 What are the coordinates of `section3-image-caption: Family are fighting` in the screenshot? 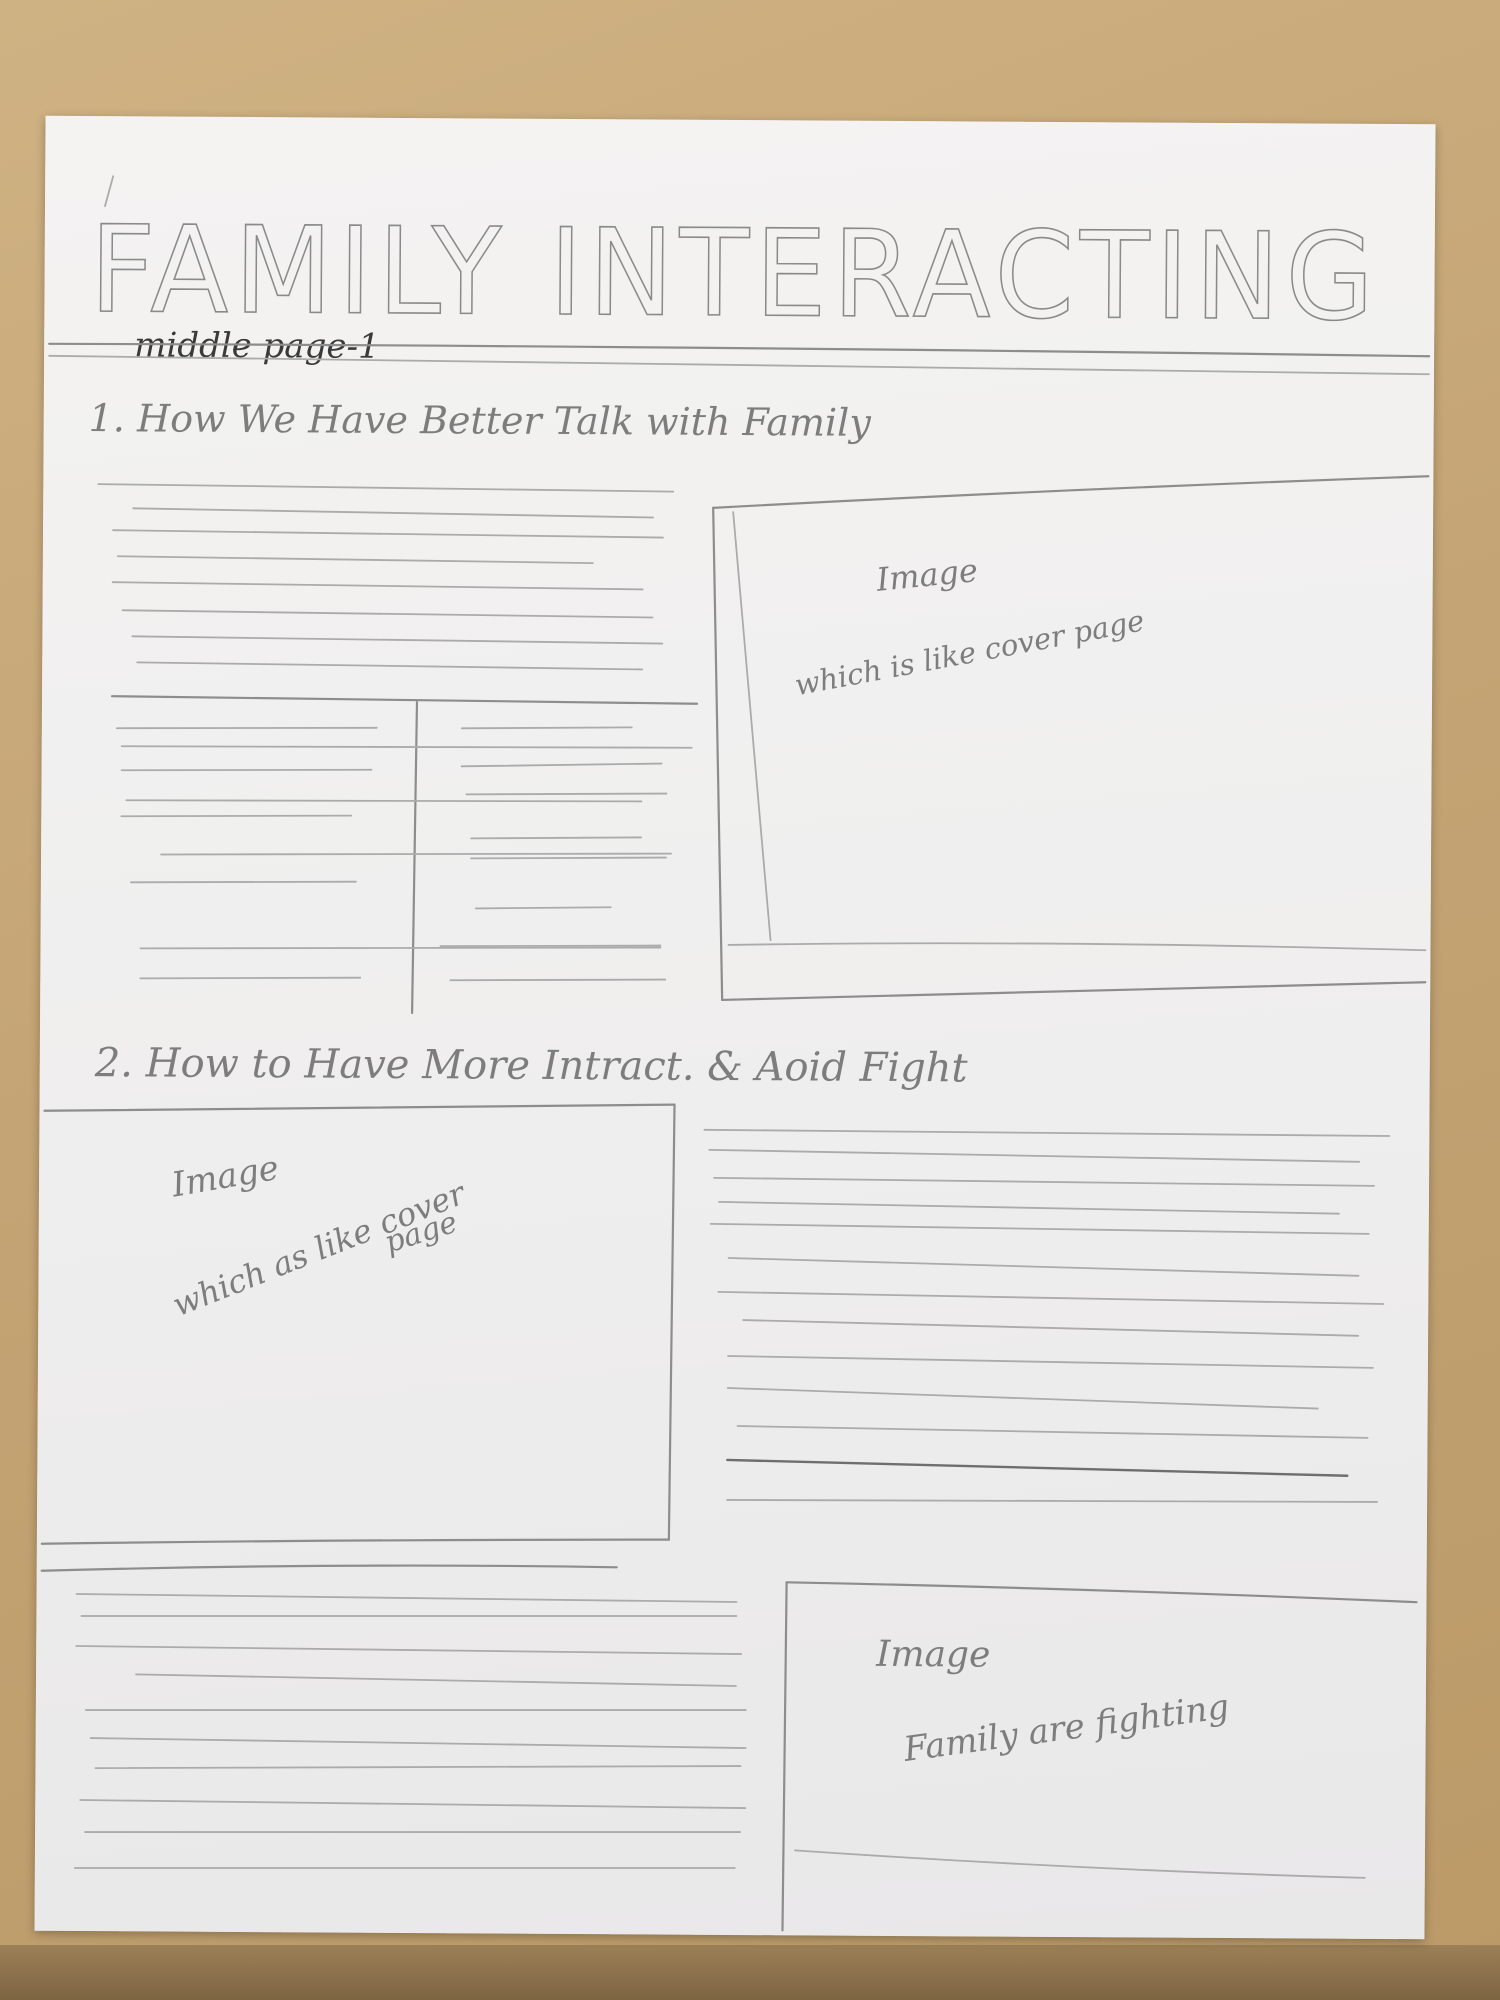 It's located at (1065, 1728).